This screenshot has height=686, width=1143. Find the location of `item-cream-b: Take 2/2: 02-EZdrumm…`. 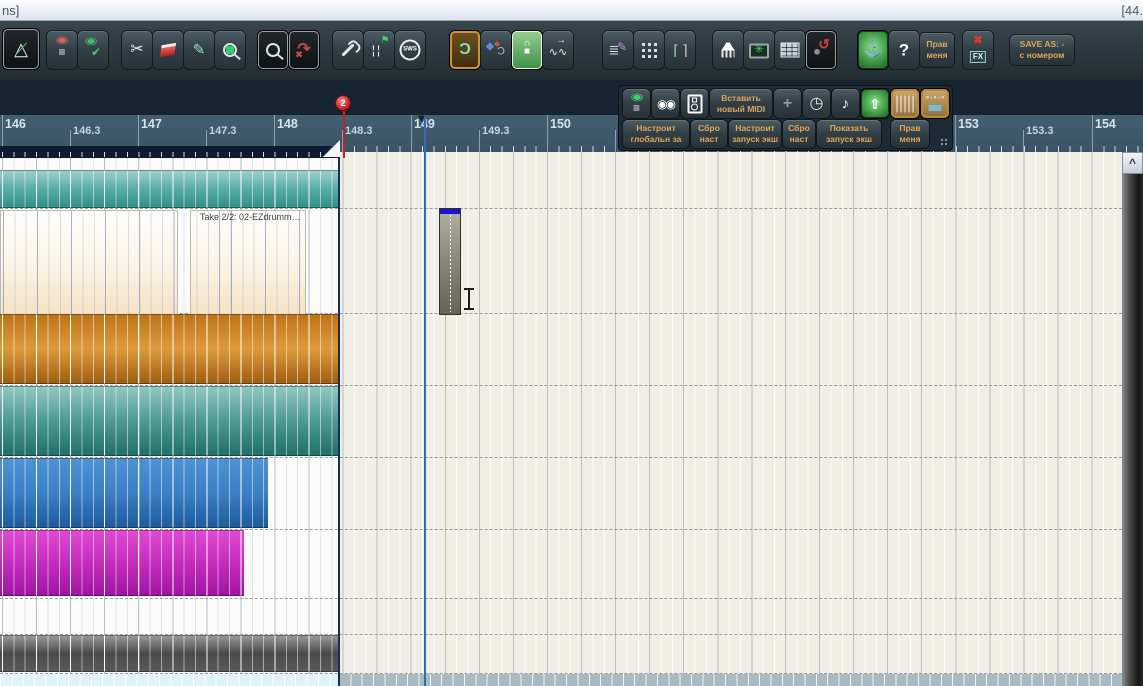

item-cream-b: Take 2/2: 02-EZdrumm… is located at coordinates (248, 262).